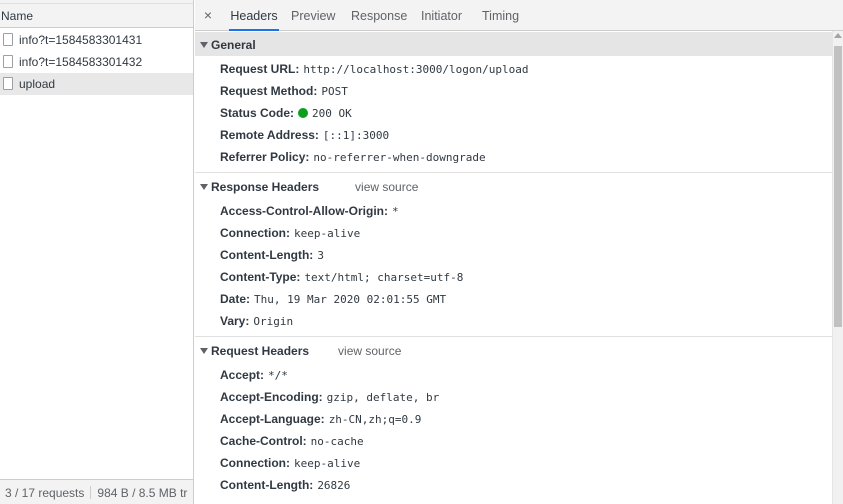  What do you see at coordinates (334, 91) in the screenshot?
I see `header-value: POST` at bounding box center [334, 91].